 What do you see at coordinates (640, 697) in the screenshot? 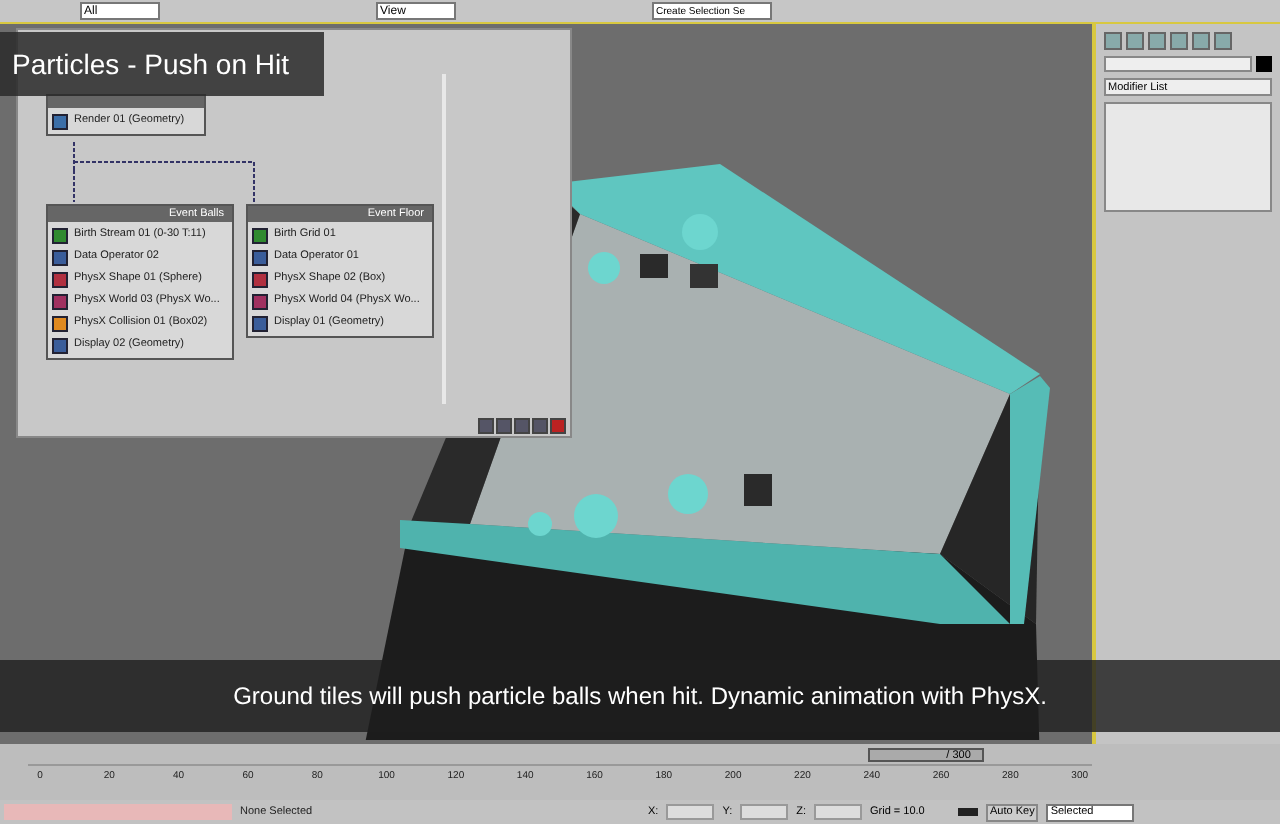
I see `caption-text: Ground tiles will push particle balls when hit. Dynamic animation with PhysX.` at bounding box center [640, 697].